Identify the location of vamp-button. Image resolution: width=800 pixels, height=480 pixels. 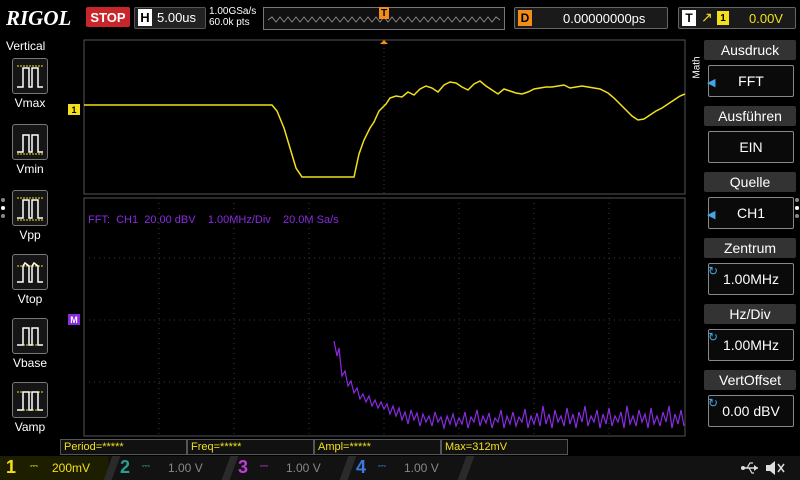
(30, 400).